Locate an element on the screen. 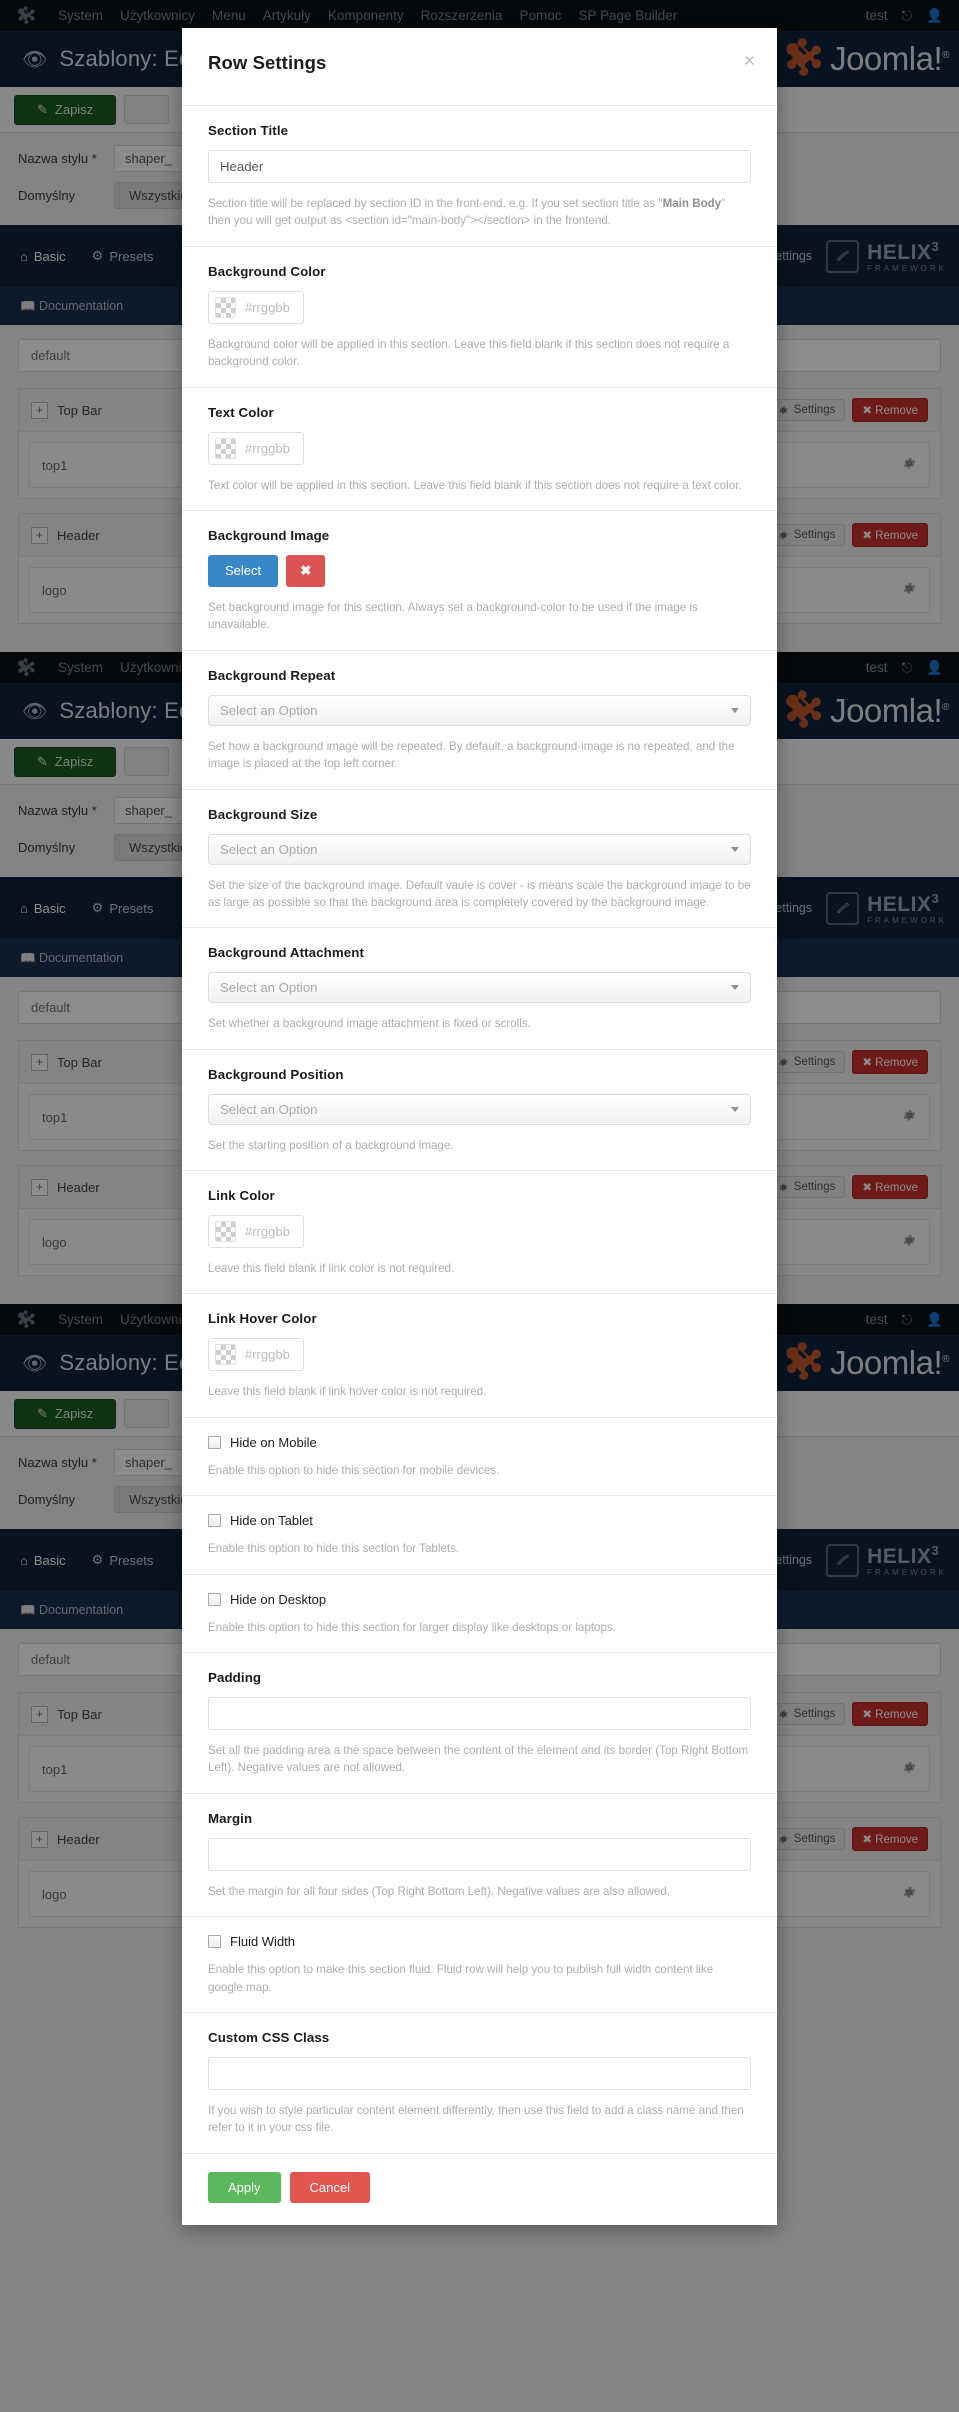 The height and width of the screenshot is (2412, 959). checkbox-label: Fluid Width is located at coordinates (263, 1942).